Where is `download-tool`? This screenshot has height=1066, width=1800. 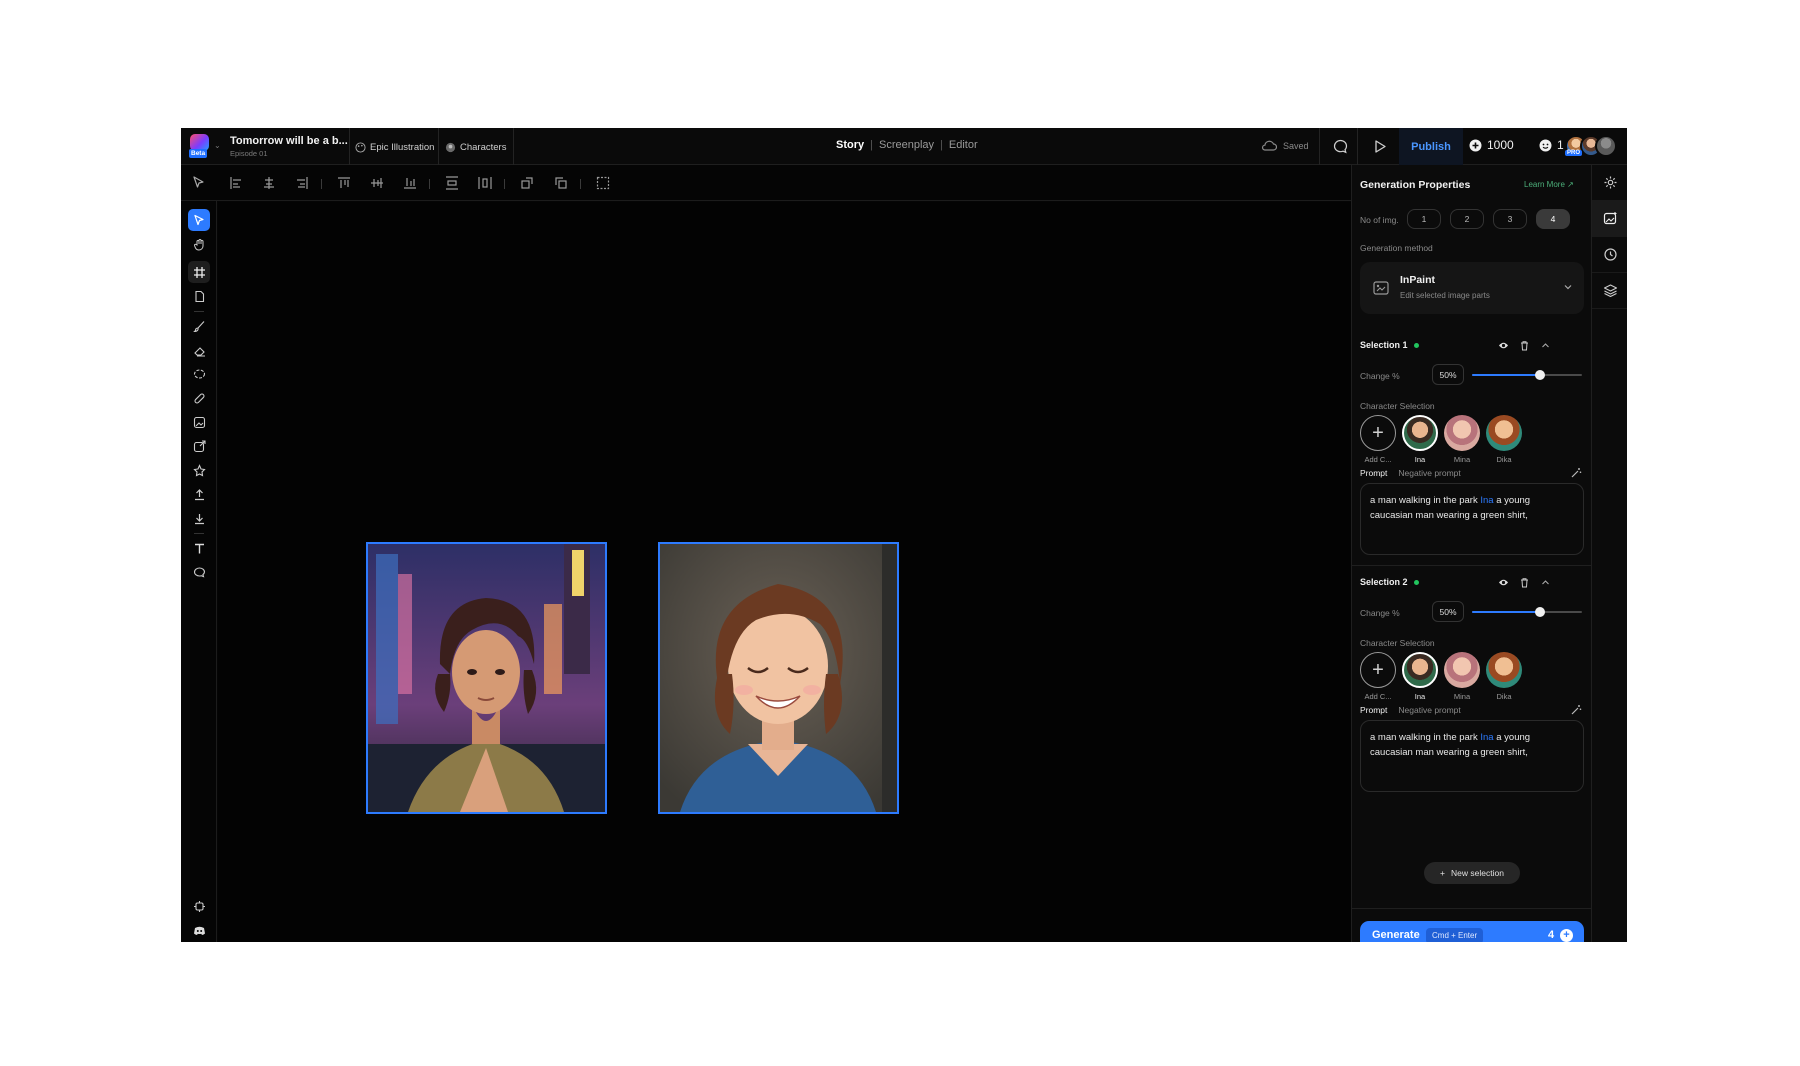
download-tool is located at coordinates (199, 518).